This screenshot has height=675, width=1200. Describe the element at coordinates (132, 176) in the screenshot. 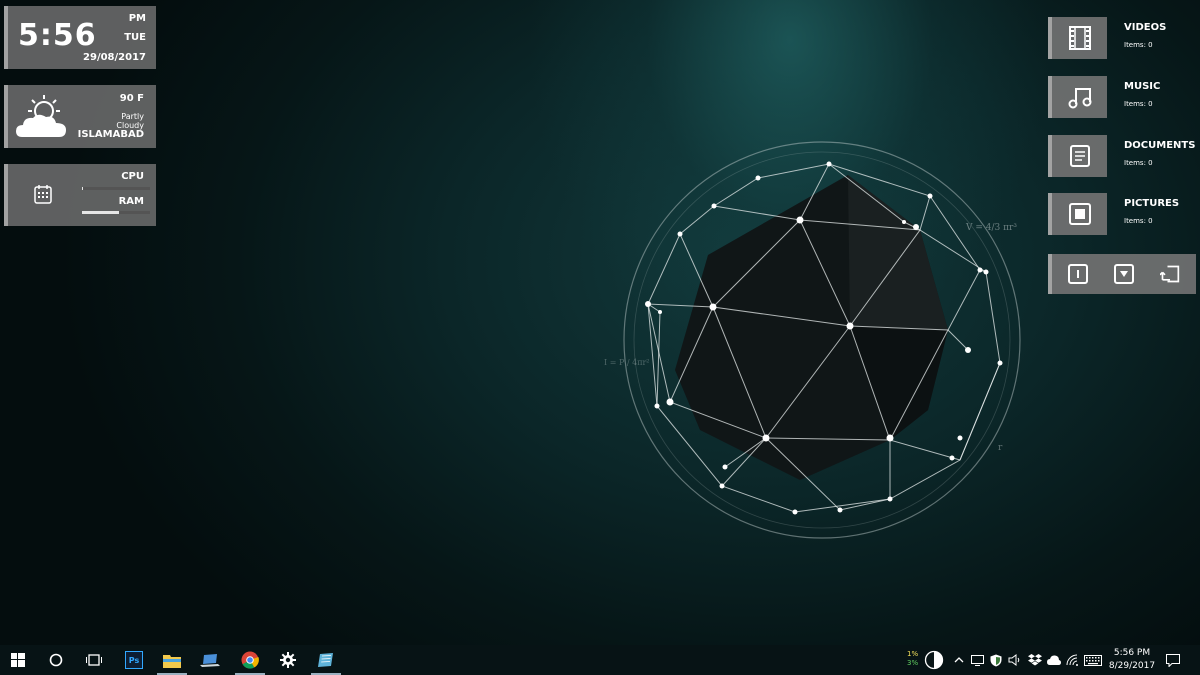

I see `cpu-label: CPU` at that location.